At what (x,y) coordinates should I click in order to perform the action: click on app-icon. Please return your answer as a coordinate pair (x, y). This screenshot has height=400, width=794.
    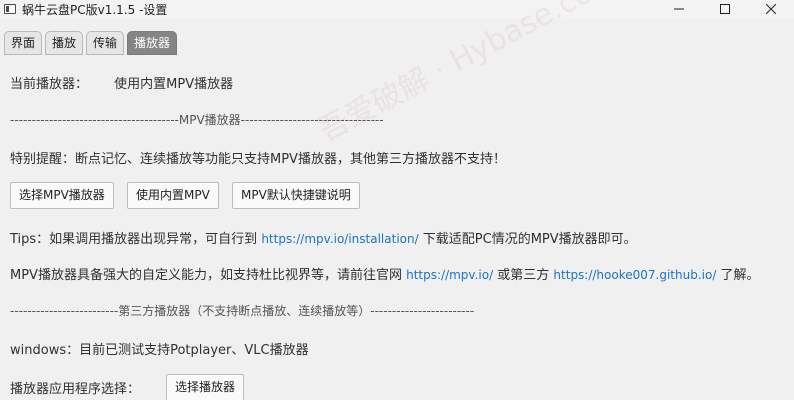
    Looking at the image, I should click on (10, 9).